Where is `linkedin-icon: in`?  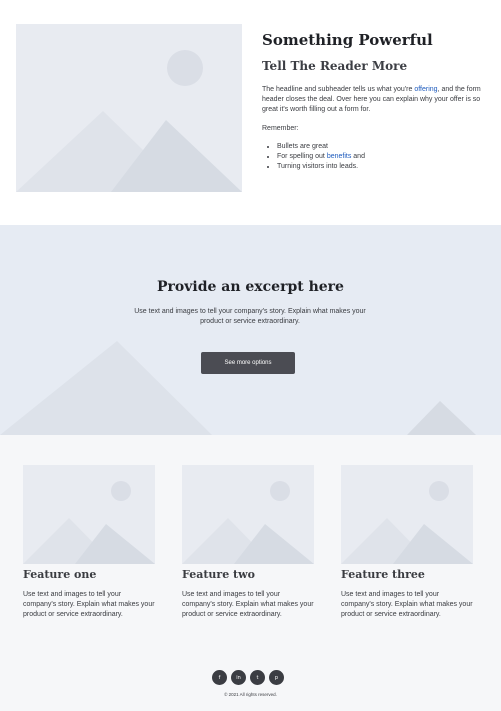 linkedin-icon: in is located at coordinates (238, 677).